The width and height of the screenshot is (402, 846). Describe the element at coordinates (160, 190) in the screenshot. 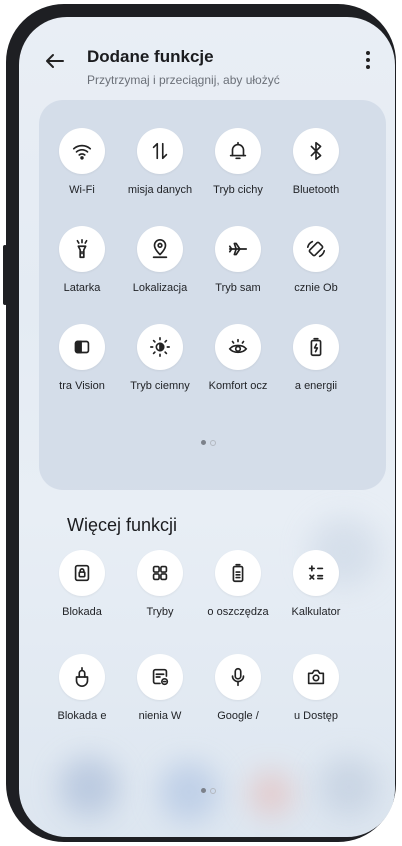

I see `tile-label: misja danych` at that location.